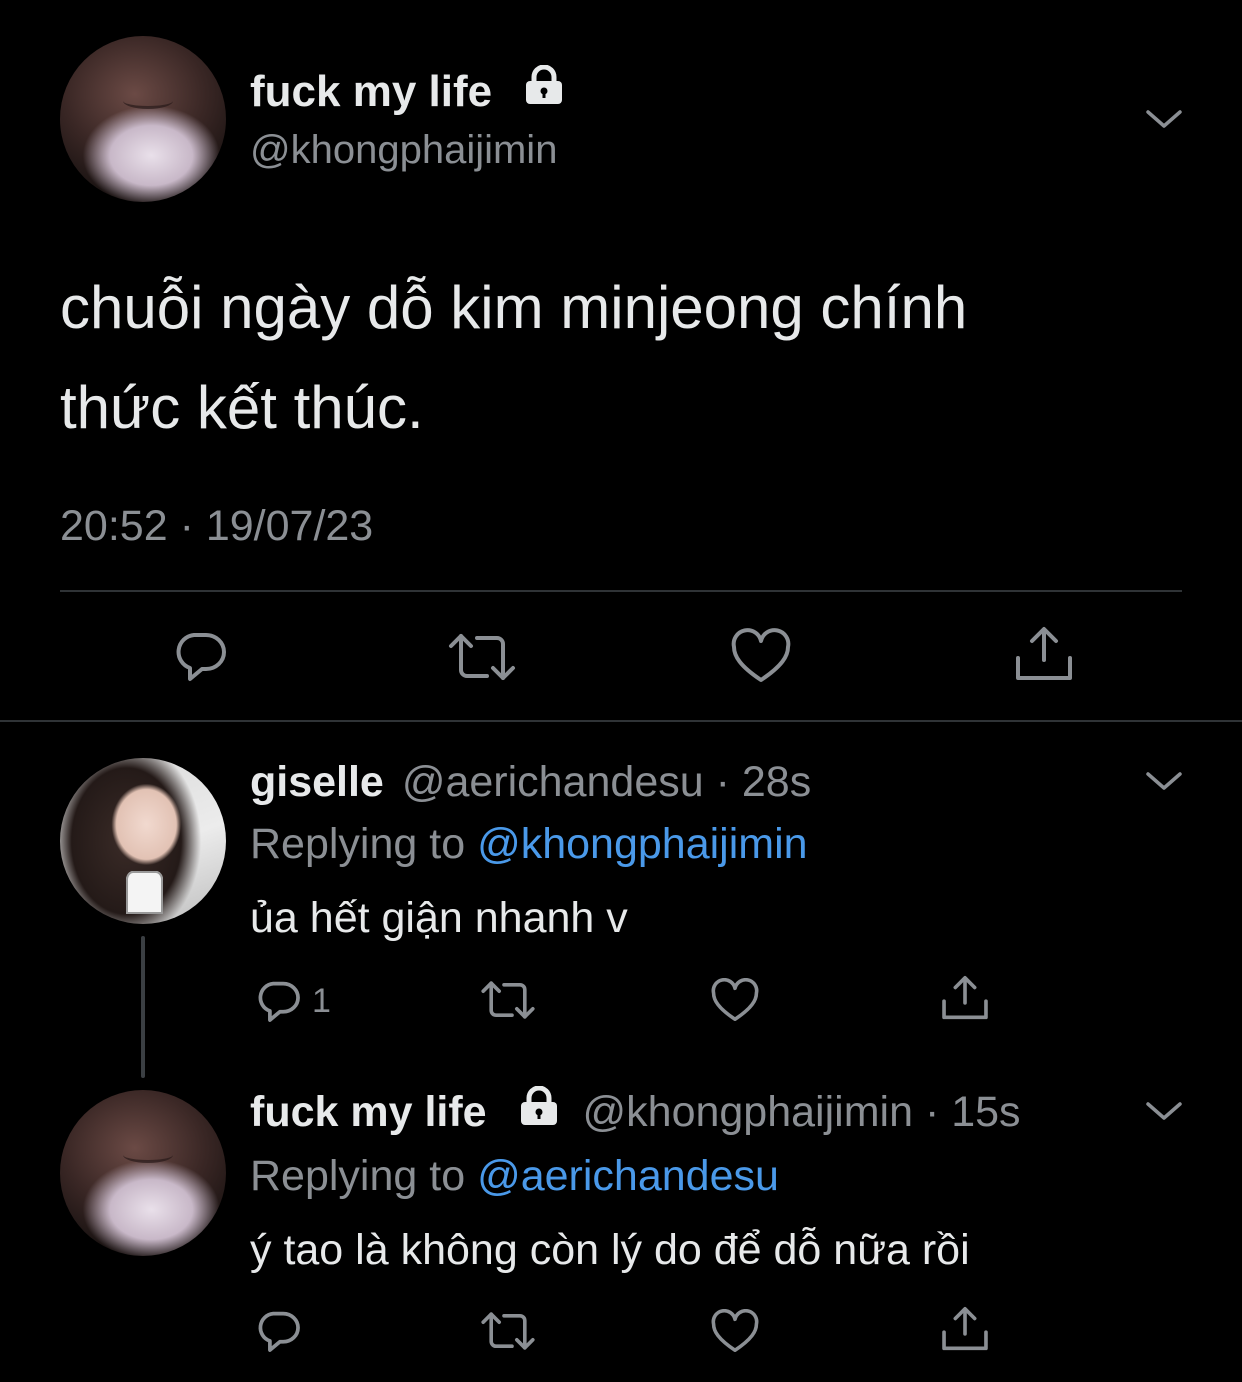 The width and height of the screenshot is (1242, 1382). I want to click on reply-text: ủa hết giận nhanh v, so click(439, 918).